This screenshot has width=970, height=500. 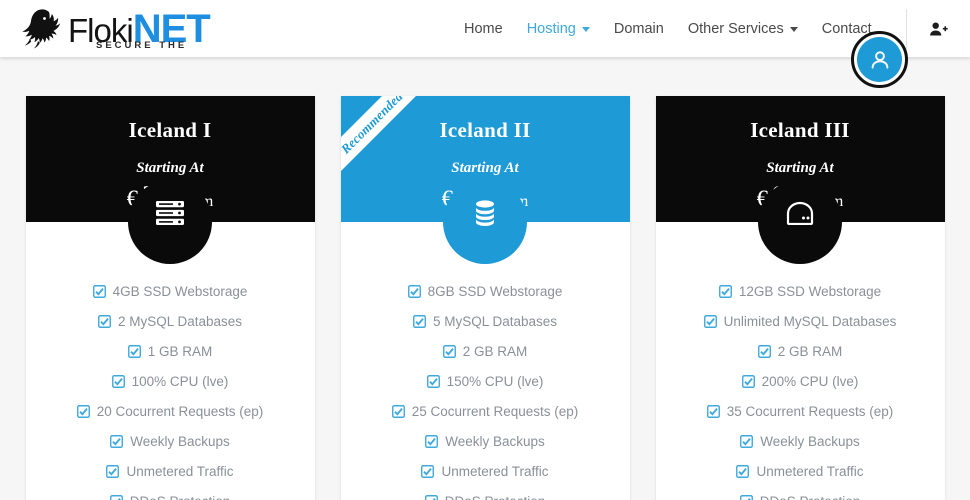 I want to click on feature-item: 150% CPU (lve), so click(x=485, y=381).